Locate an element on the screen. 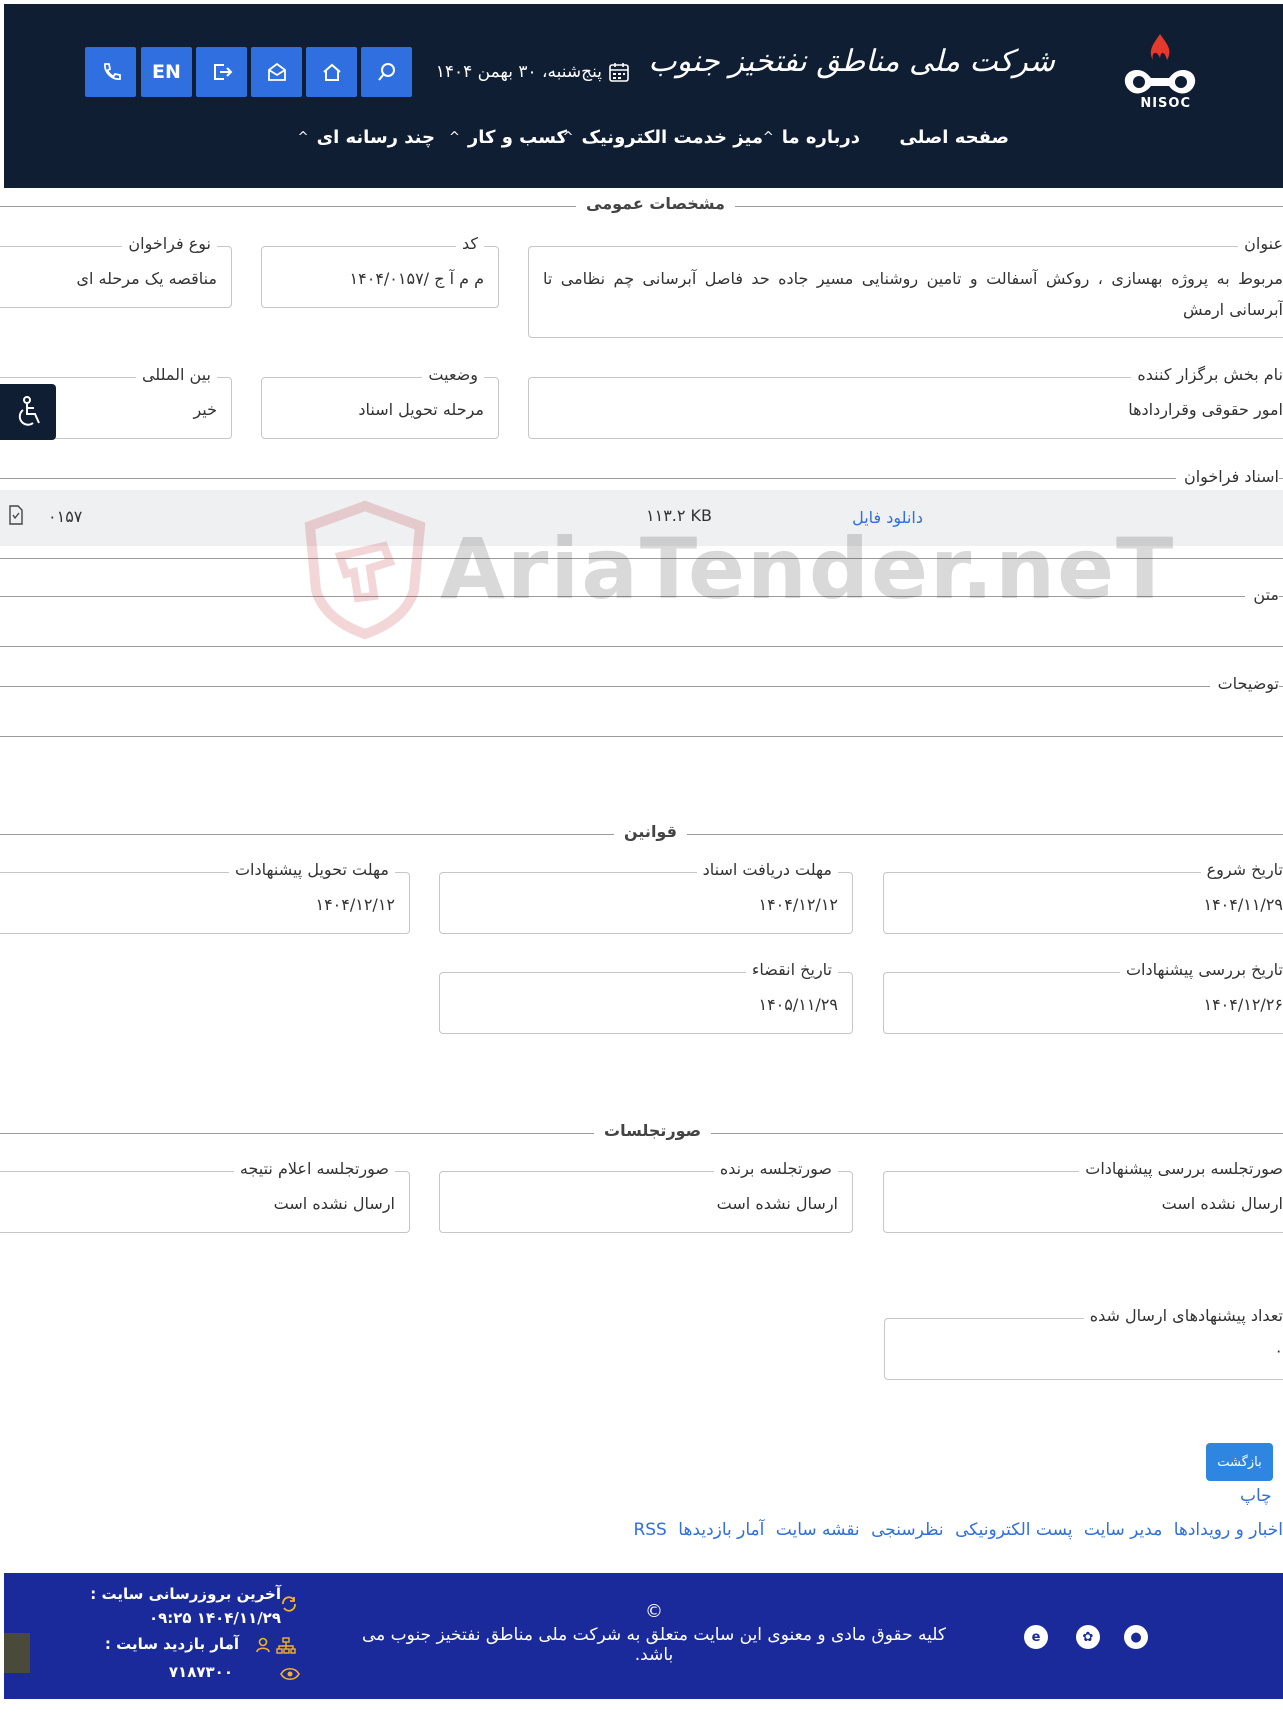 The height and width of the screenshot is (1716, 1283). search-icon is located at coordinates (386, 72).